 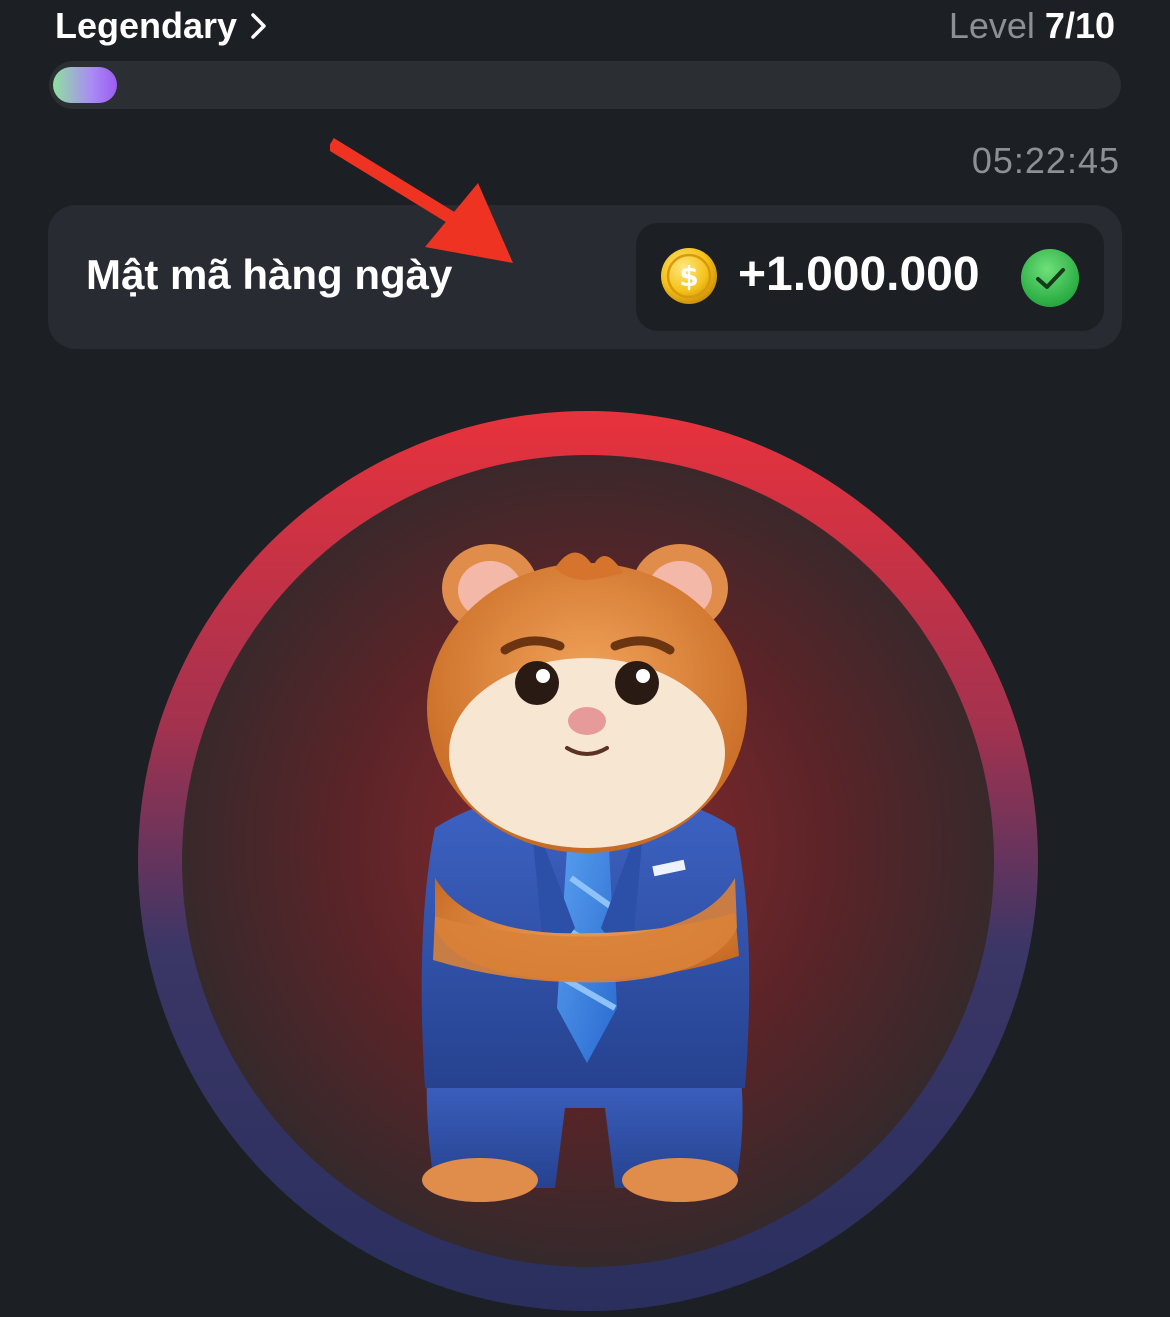 I want to click on level-indicator: Level 7/10, so click(x=1032, y=26).